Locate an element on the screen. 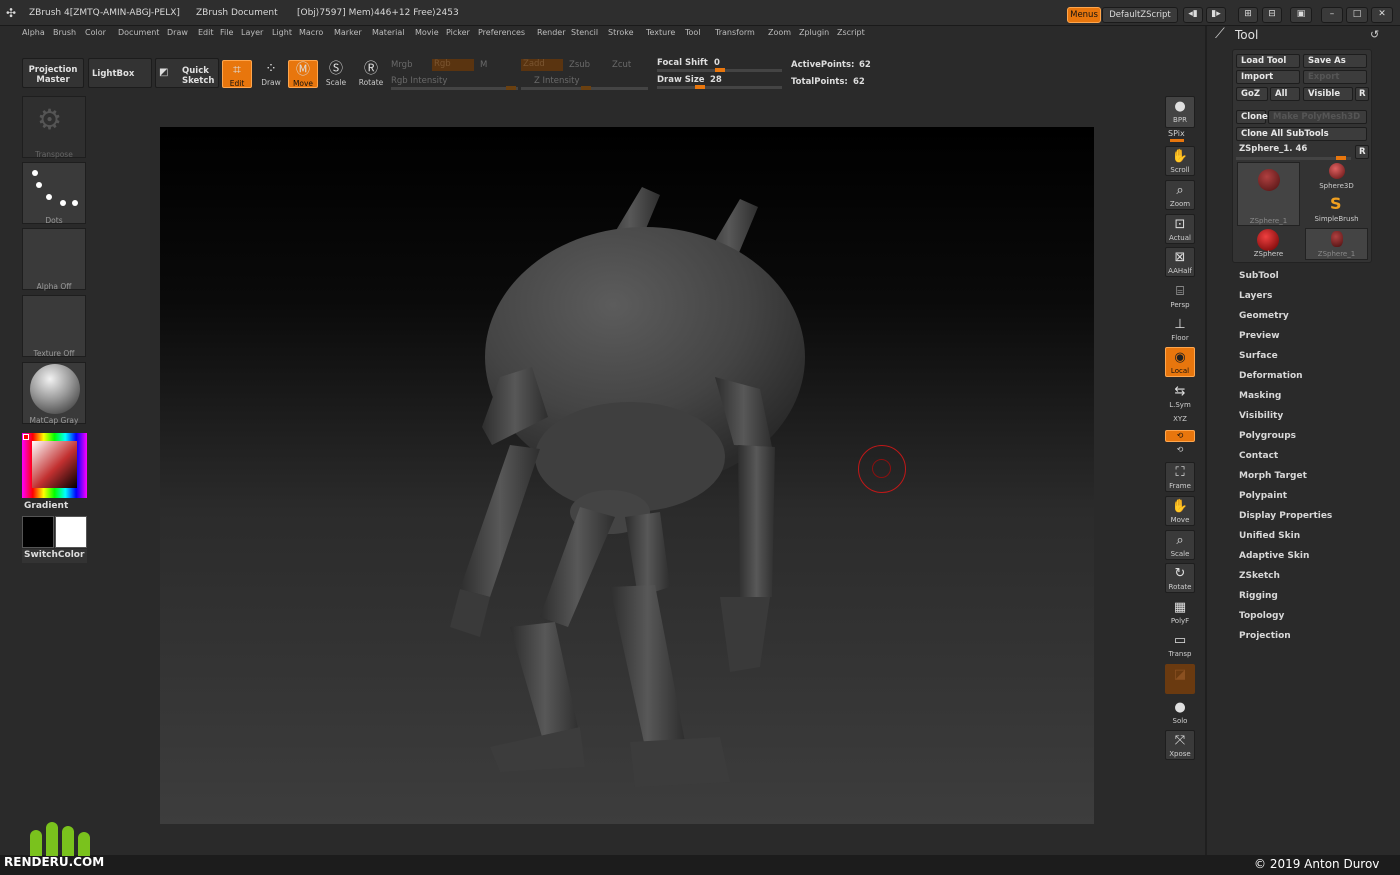 This screenshot has width=1400, height=875. scroll-left-icon: ◂▮ is located at coordinates (1193, 15).